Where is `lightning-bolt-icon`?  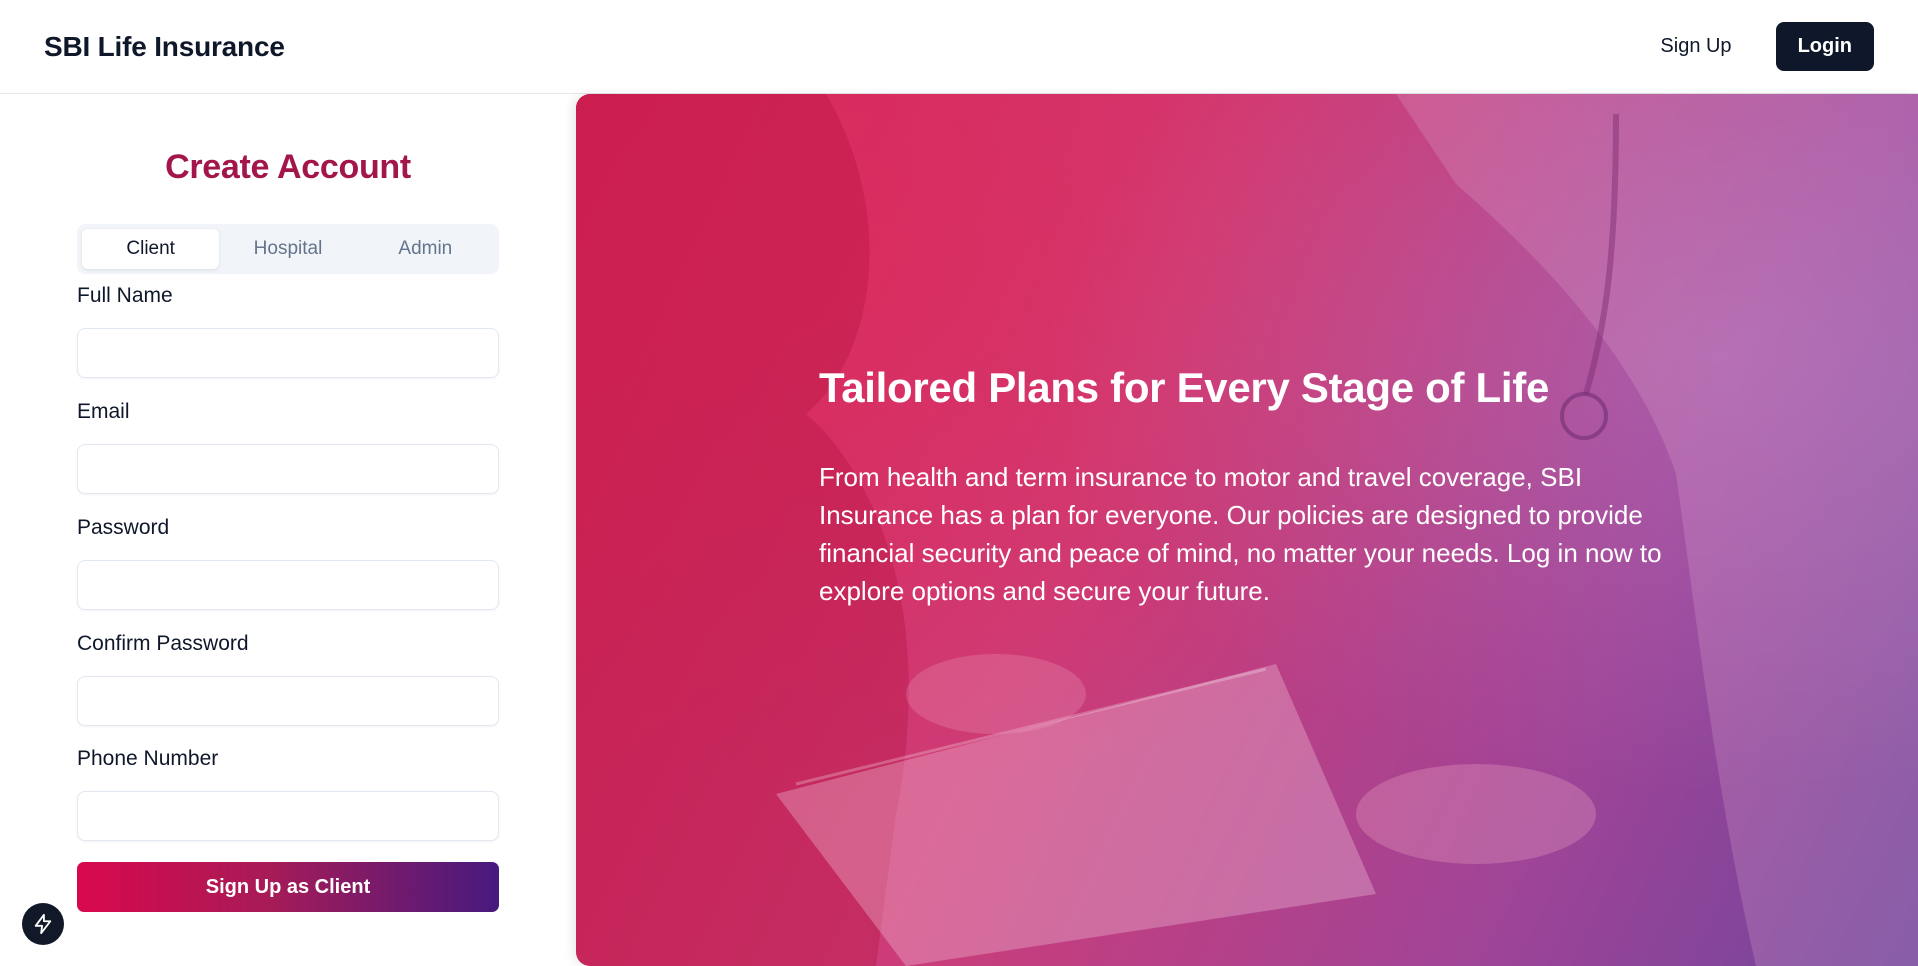
lightning-bolt-icon is located at coordinates (43, 924).